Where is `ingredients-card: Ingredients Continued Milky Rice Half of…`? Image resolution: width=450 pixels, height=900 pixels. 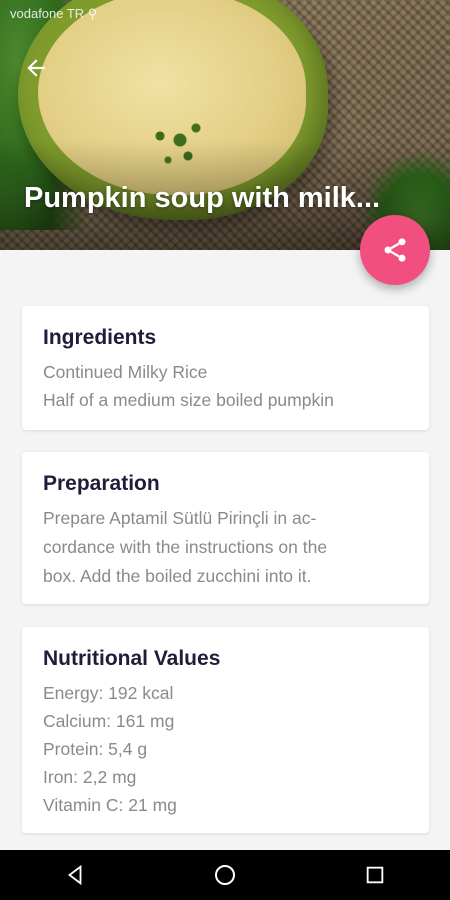
ingredients-card: Ingredients Continued Milky Rice Half of… is located at coordinates (225, 368).